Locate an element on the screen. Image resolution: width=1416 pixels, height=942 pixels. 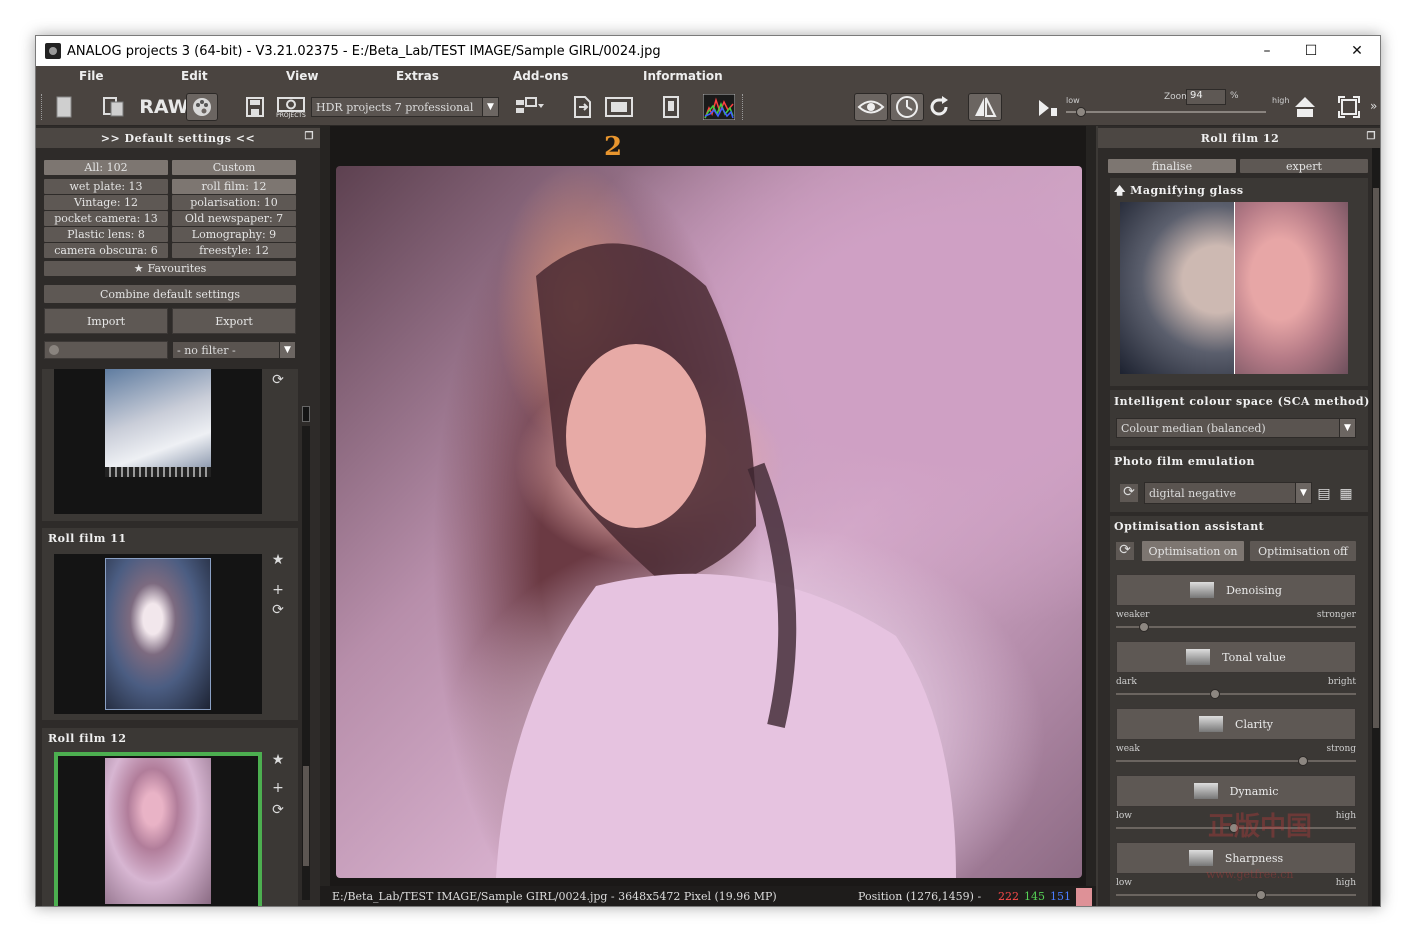
category-polarisation: polarisation: 10 is located at coordinates (234, 202).